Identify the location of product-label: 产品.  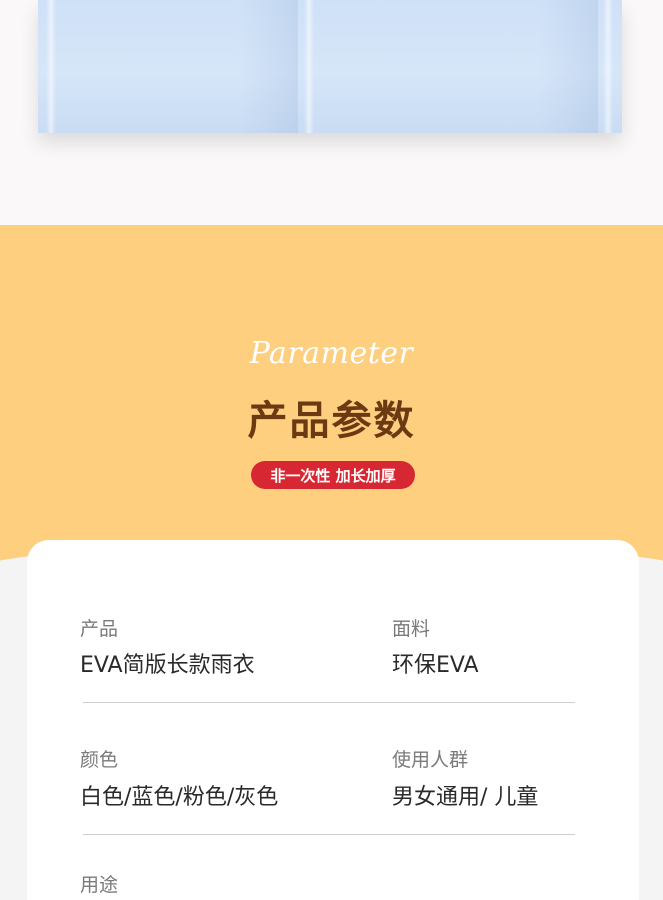
(99, 629).